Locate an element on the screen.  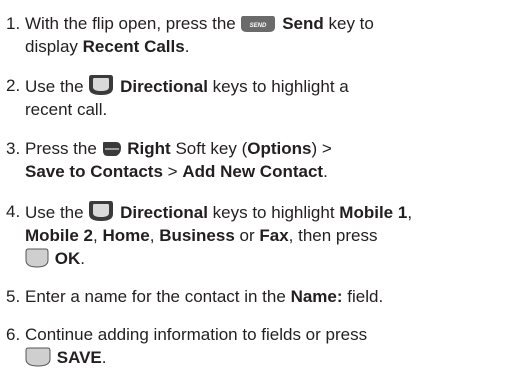
step-line: Use the Directional keys to highlight a is located at coordinates (271, 86).